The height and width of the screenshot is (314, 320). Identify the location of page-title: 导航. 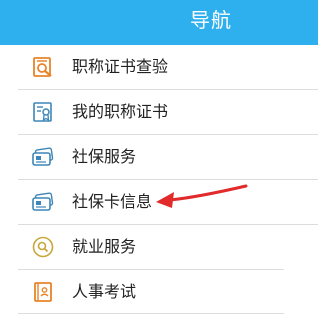
(211, 20).